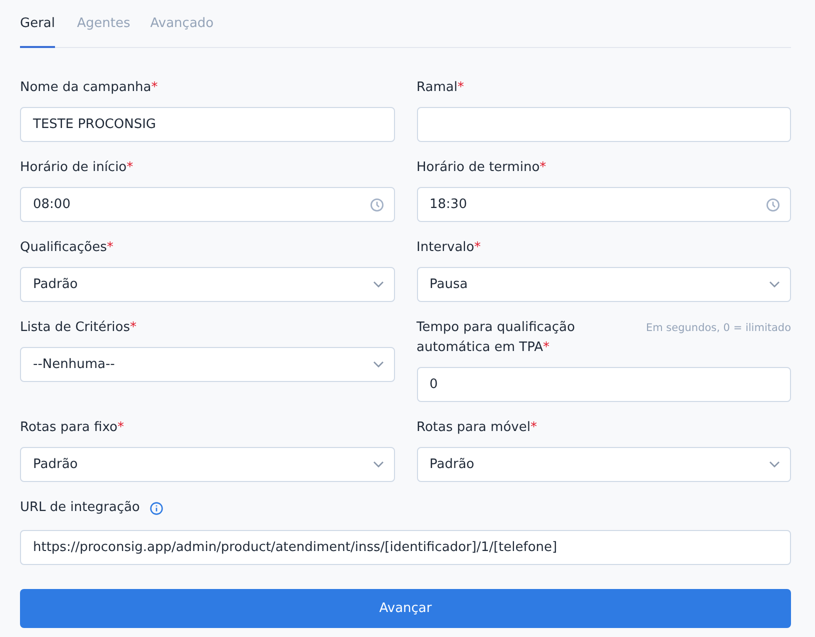  Describe the element at coordinates (72, 428) in the screenshot. I see `field-label: Rotas para fixo*` at that location.